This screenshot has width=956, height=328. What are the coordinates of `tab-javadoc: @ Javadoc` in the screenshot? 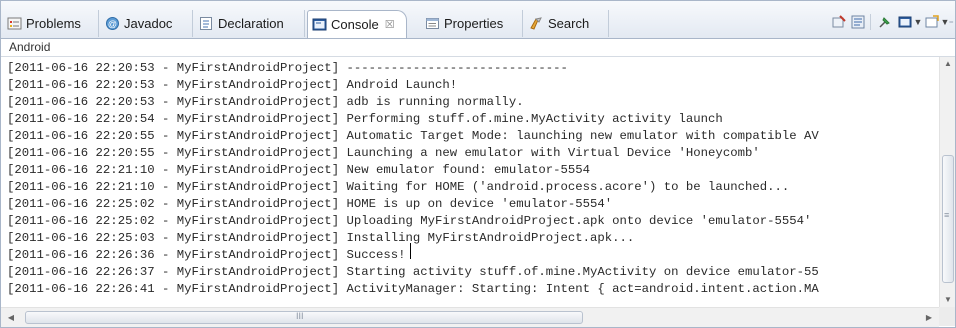 It's located at (147, 23).